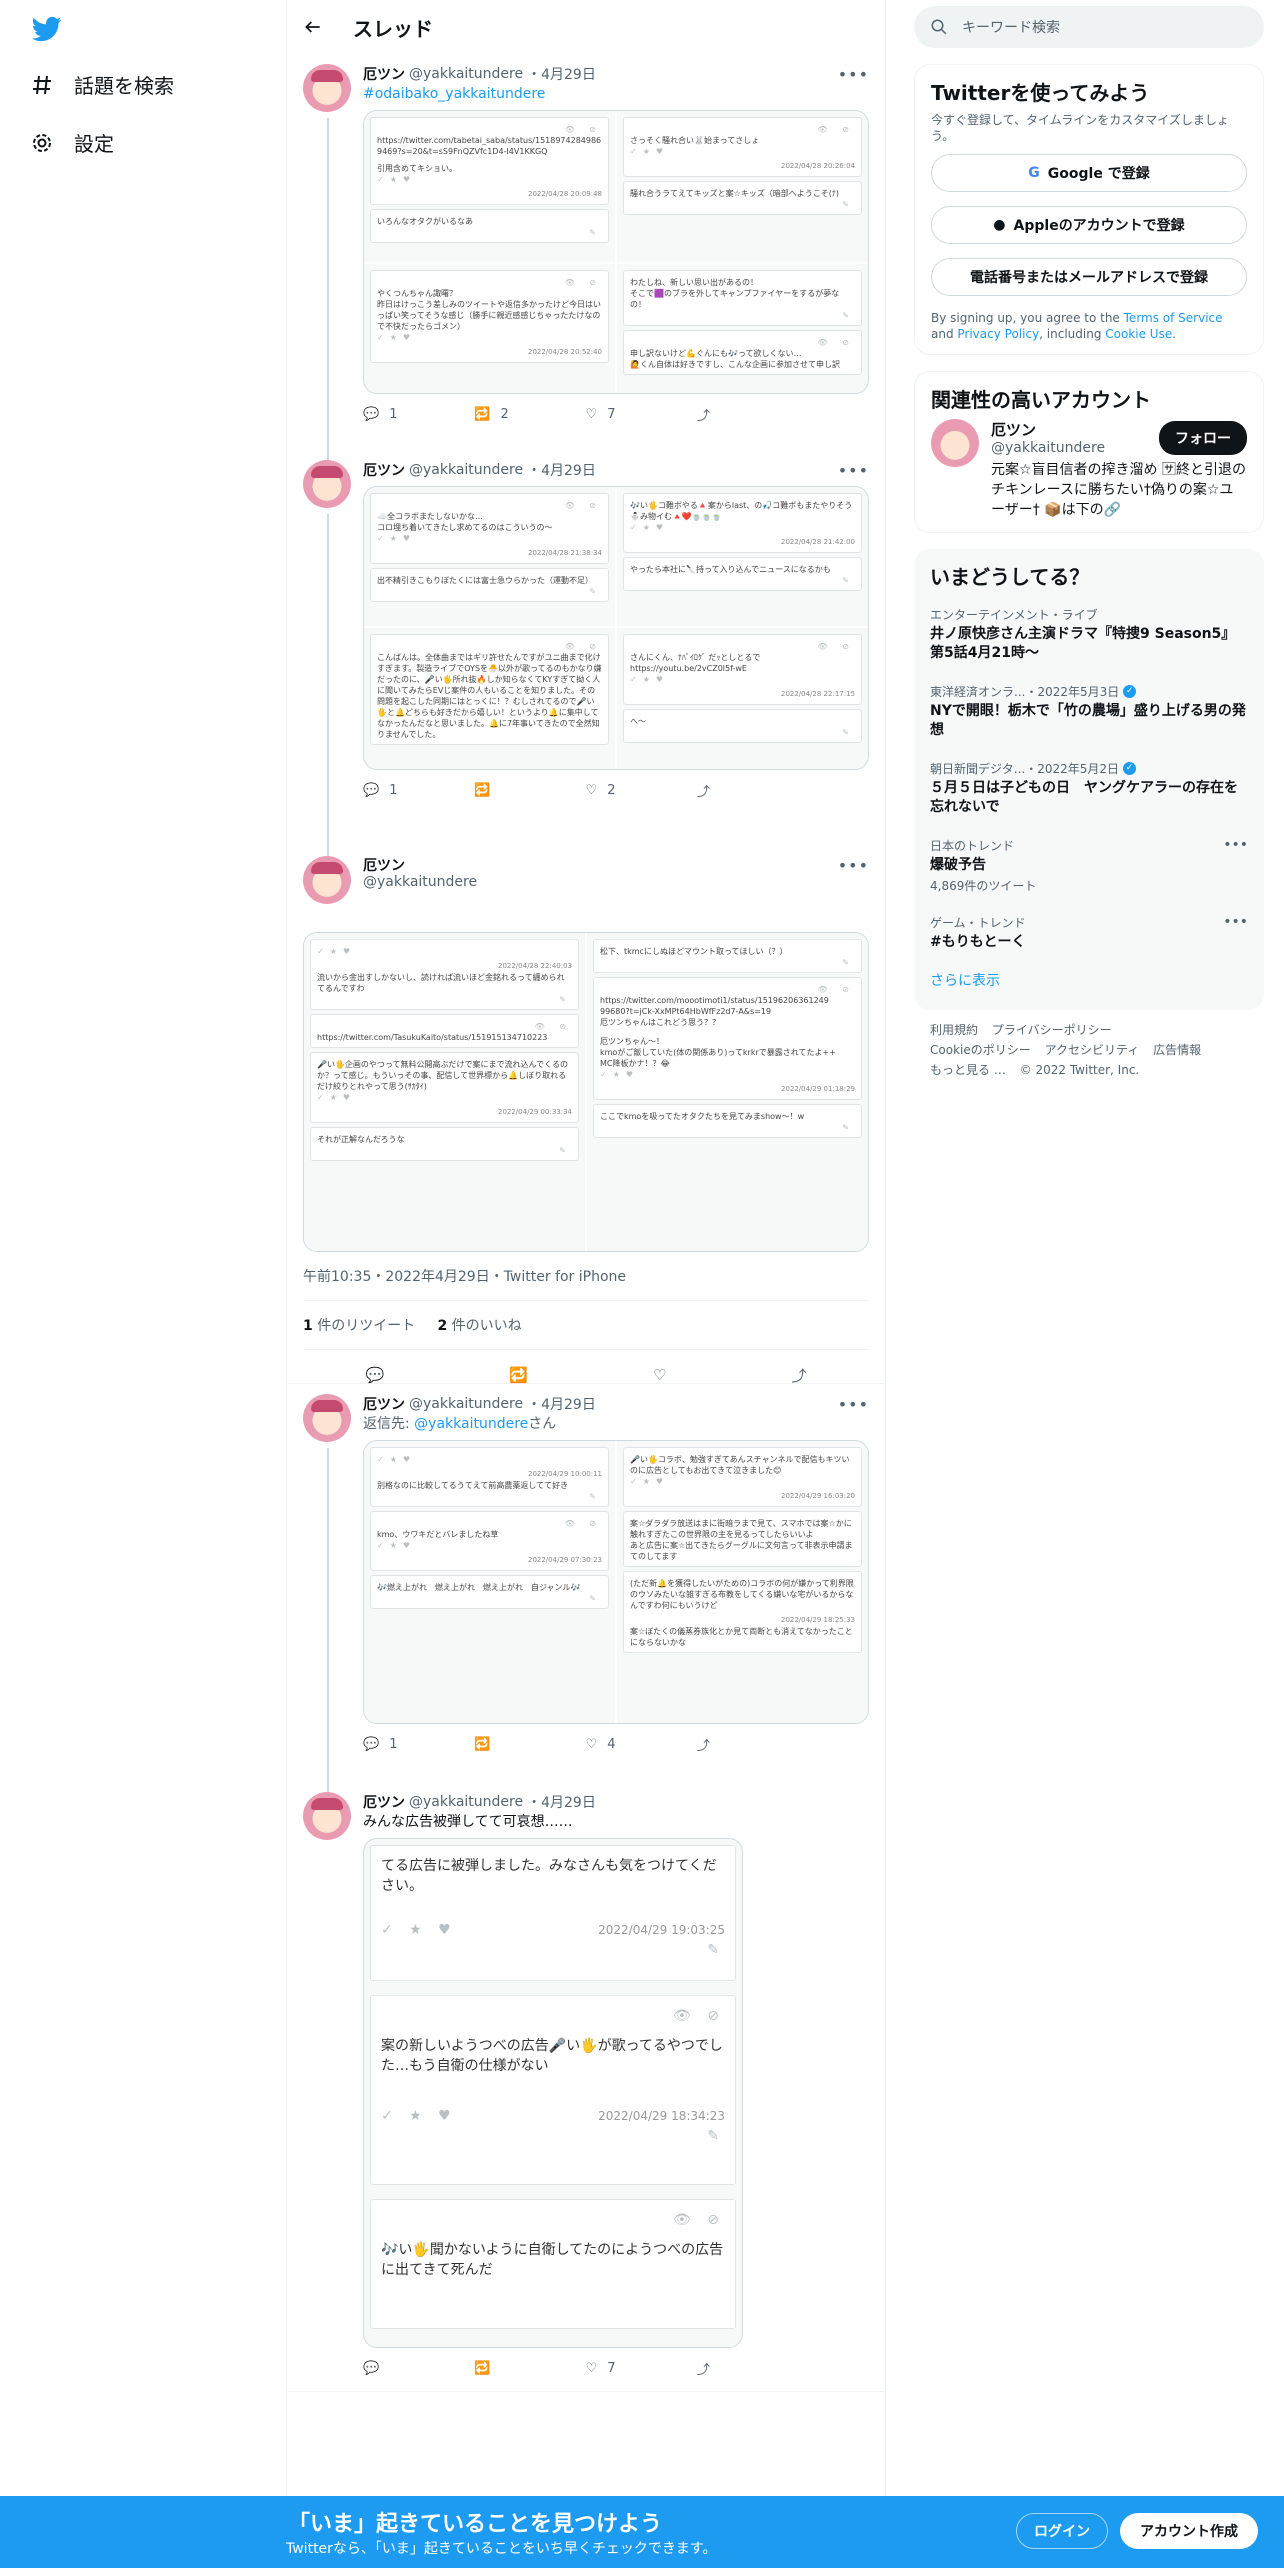 The image size is (1284, 2568). Describe the element at coordinates (1089, 865) in the screenshot. I see `trend-item: 日本のトレンド 爆破予告 4,869件のツイート •••` at that location.